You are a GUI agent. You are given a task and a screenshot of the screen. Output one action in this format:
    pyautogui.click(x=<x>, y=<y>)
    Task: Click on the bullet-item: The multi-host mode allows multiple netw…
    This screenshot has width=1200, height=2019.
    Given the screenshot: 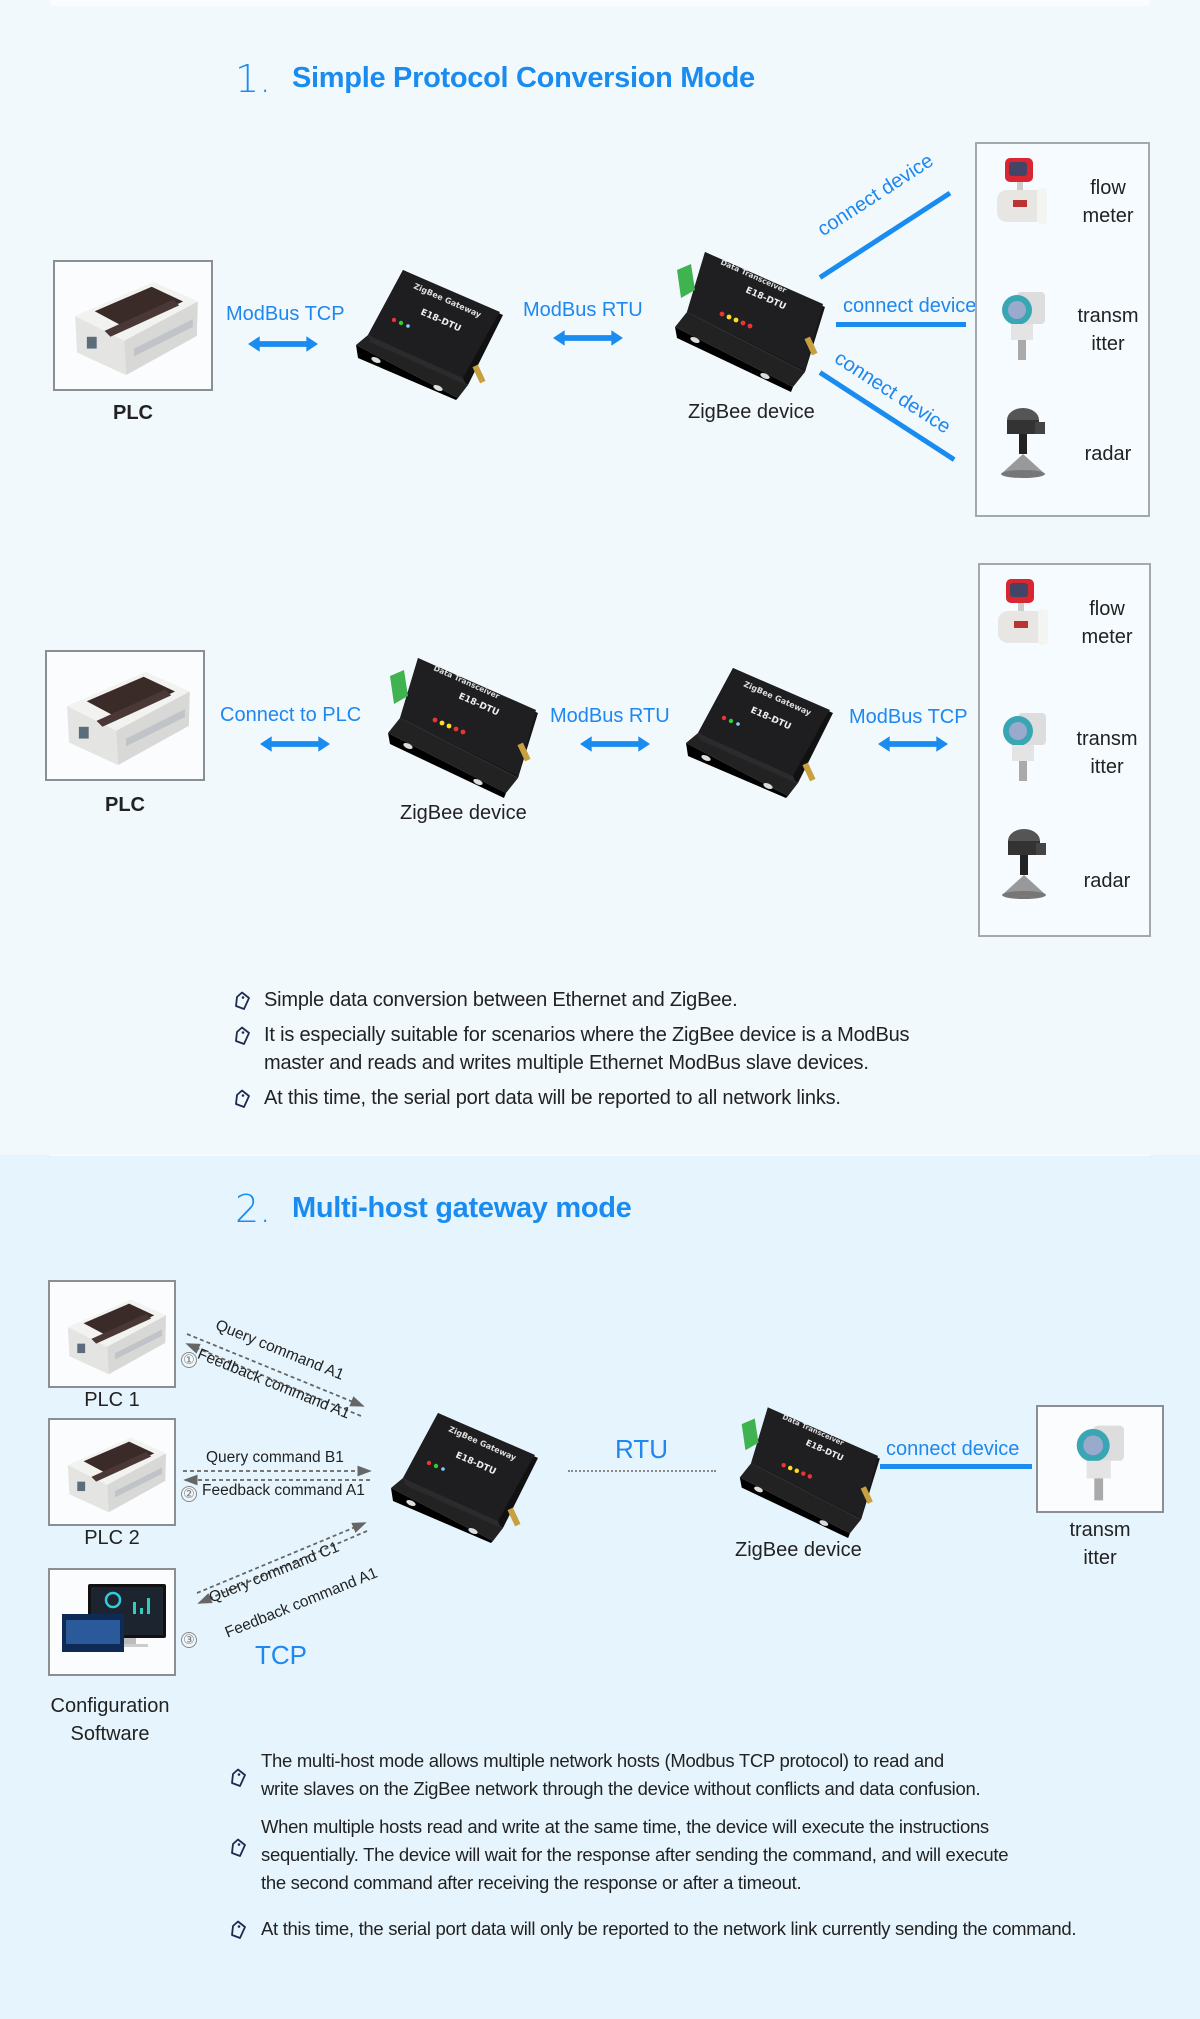 What is the action you would take?
    pyautogui.click(x=621, y=1775)
    